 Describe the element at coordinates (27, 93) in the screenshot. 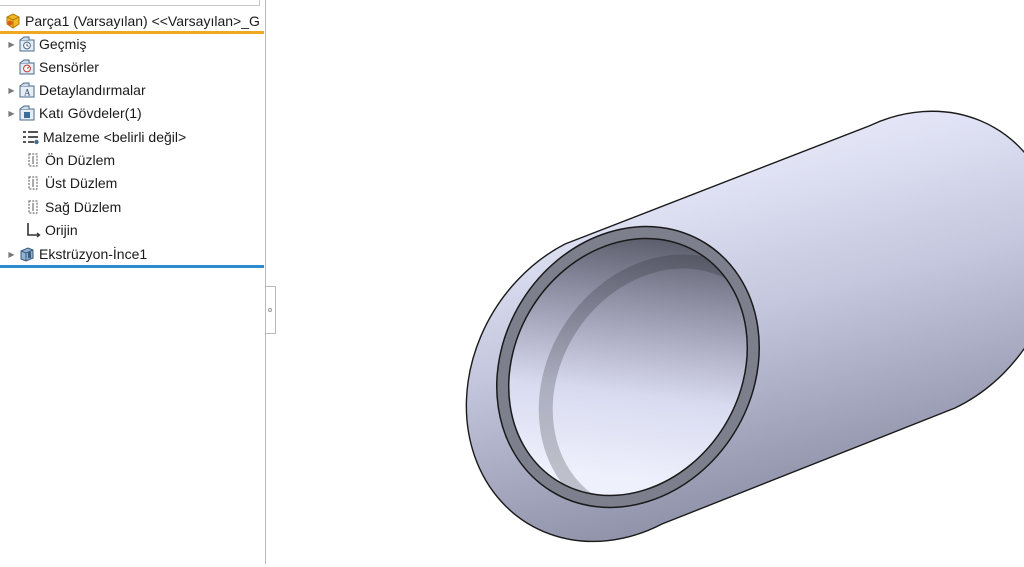

I see `svg-text: A` at that location.